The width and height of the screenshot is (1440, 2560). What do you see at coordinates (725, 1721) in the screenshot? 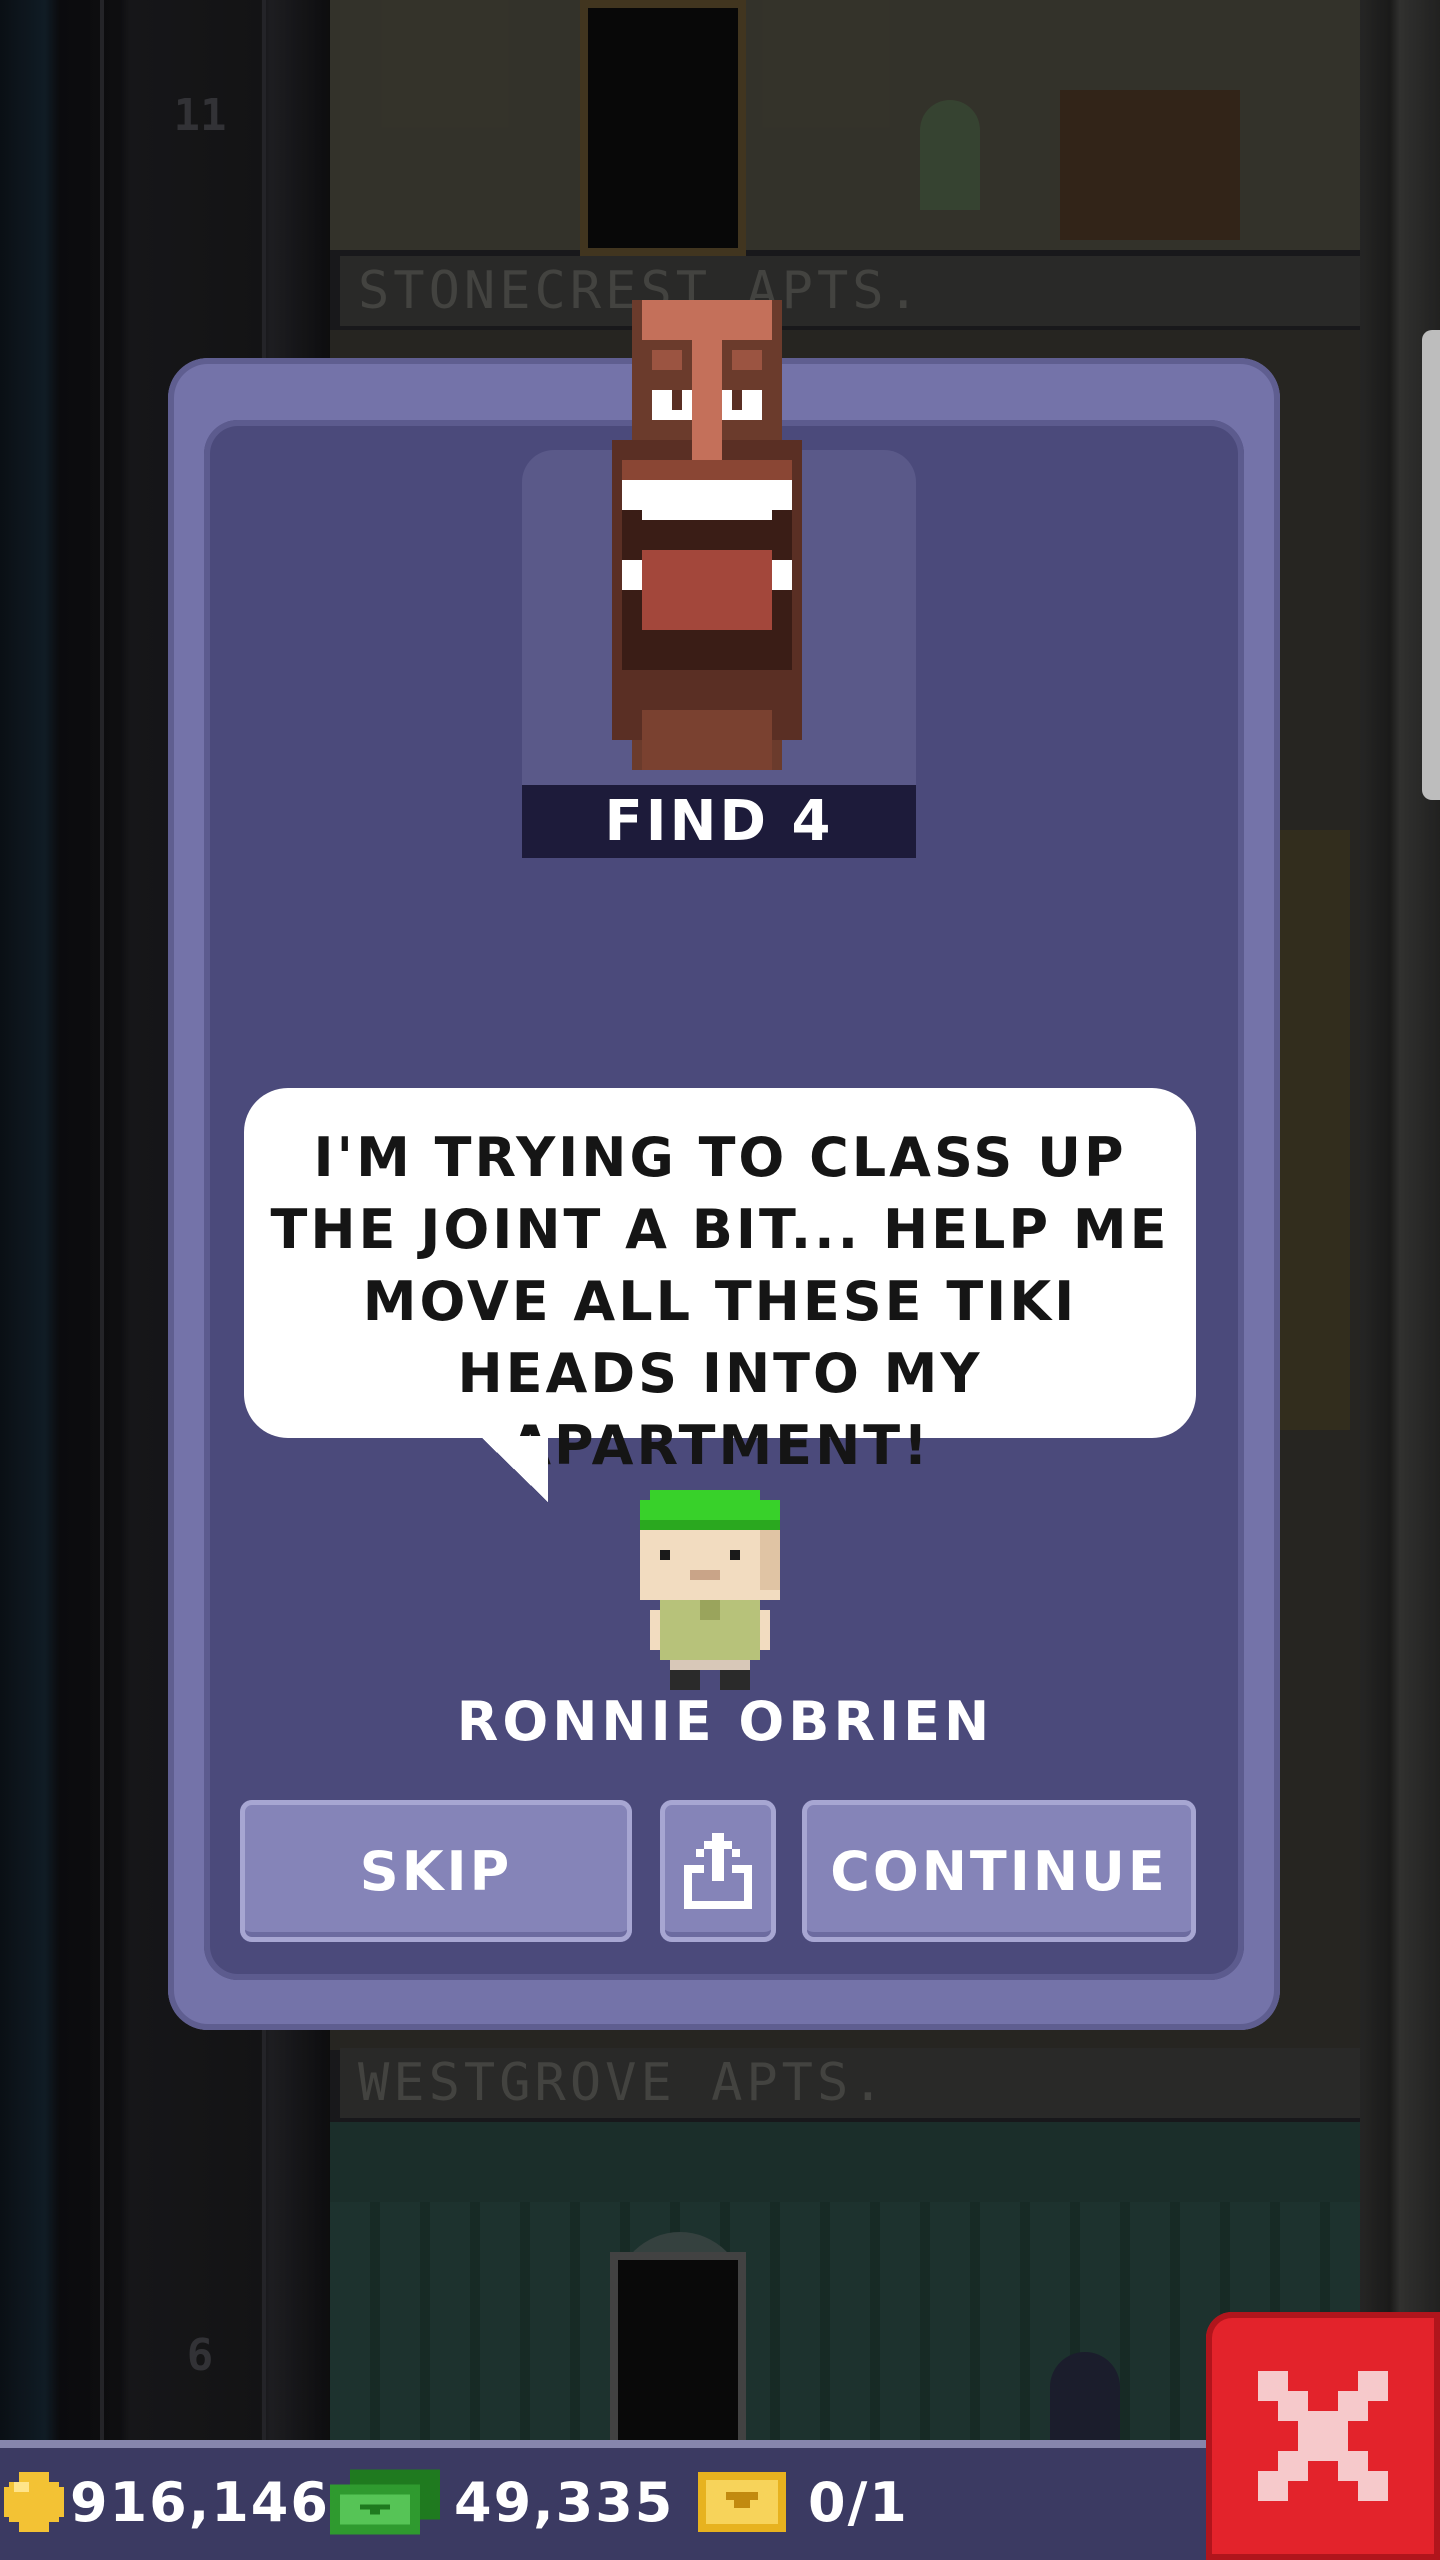
I see `character-name: RONNIE OBRIEN` at bounding box center [725, 1721].